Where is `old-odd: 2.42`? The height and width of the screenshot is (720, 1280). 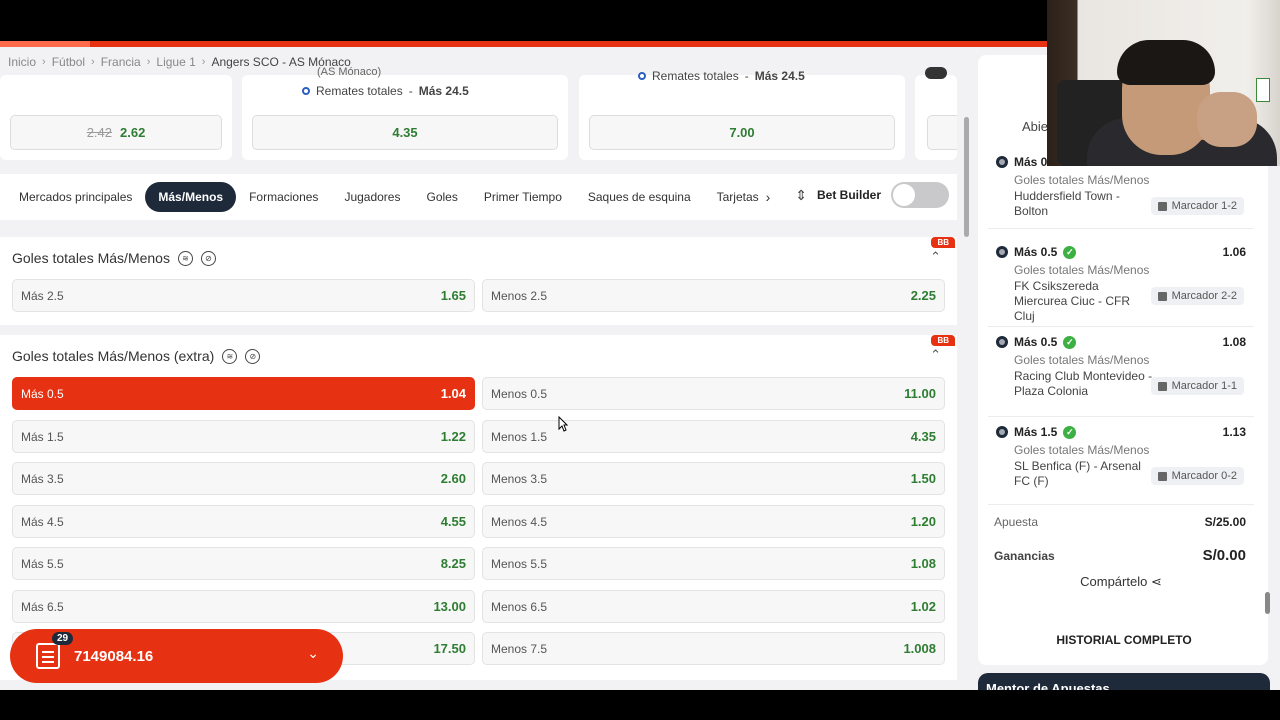
old-odd: 2.42 is located at coordinates (99, 132).